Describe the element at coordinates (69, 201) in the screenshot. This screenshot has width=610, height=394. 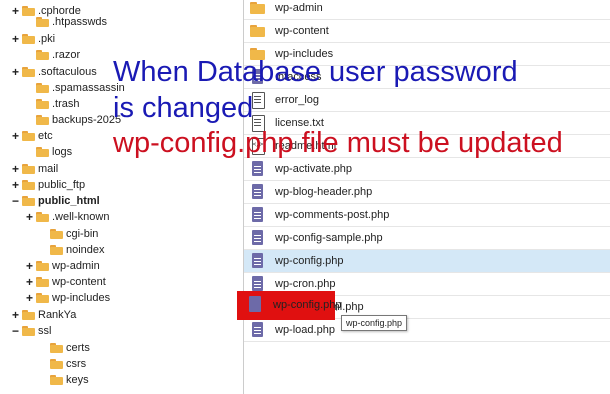
I see `tree-item-label: public_html` at that location.